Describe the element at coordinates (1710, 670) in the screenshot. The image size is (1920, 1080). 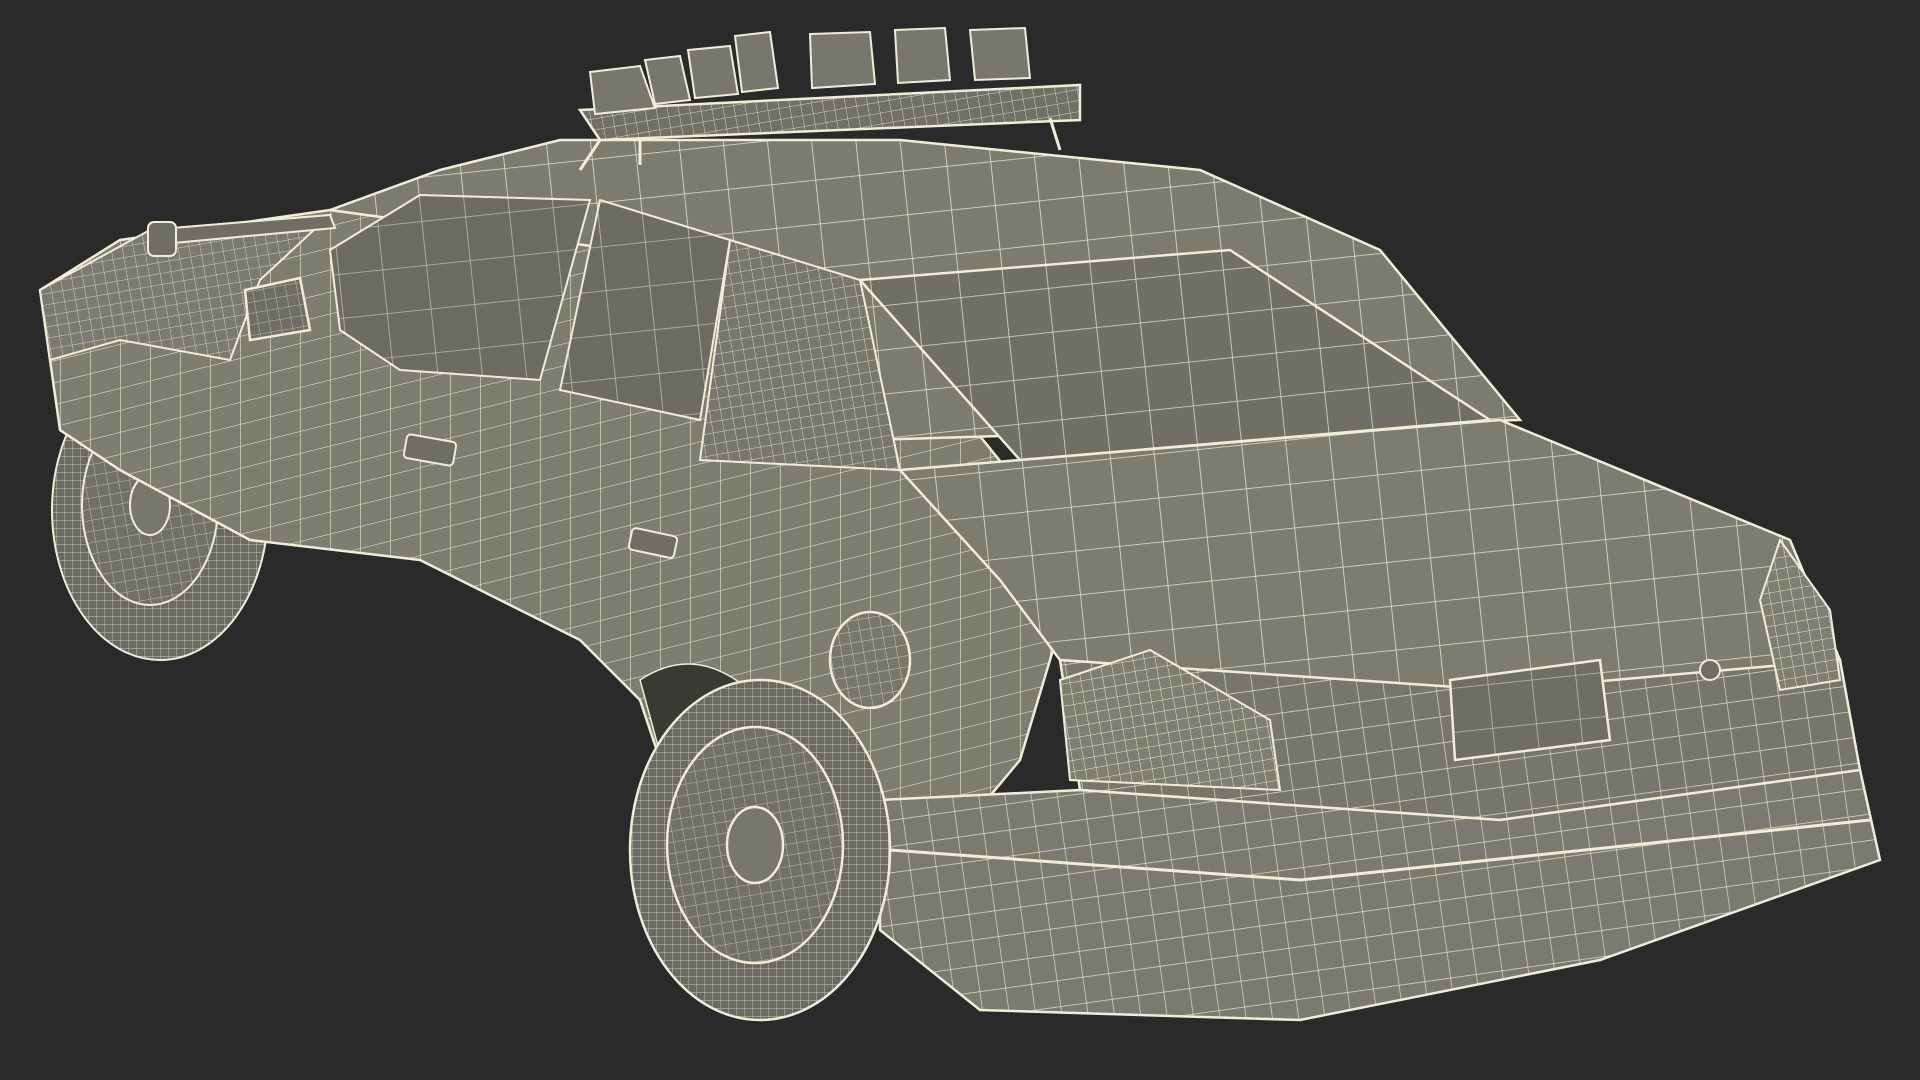
I see `trunk-emblem` at that location.